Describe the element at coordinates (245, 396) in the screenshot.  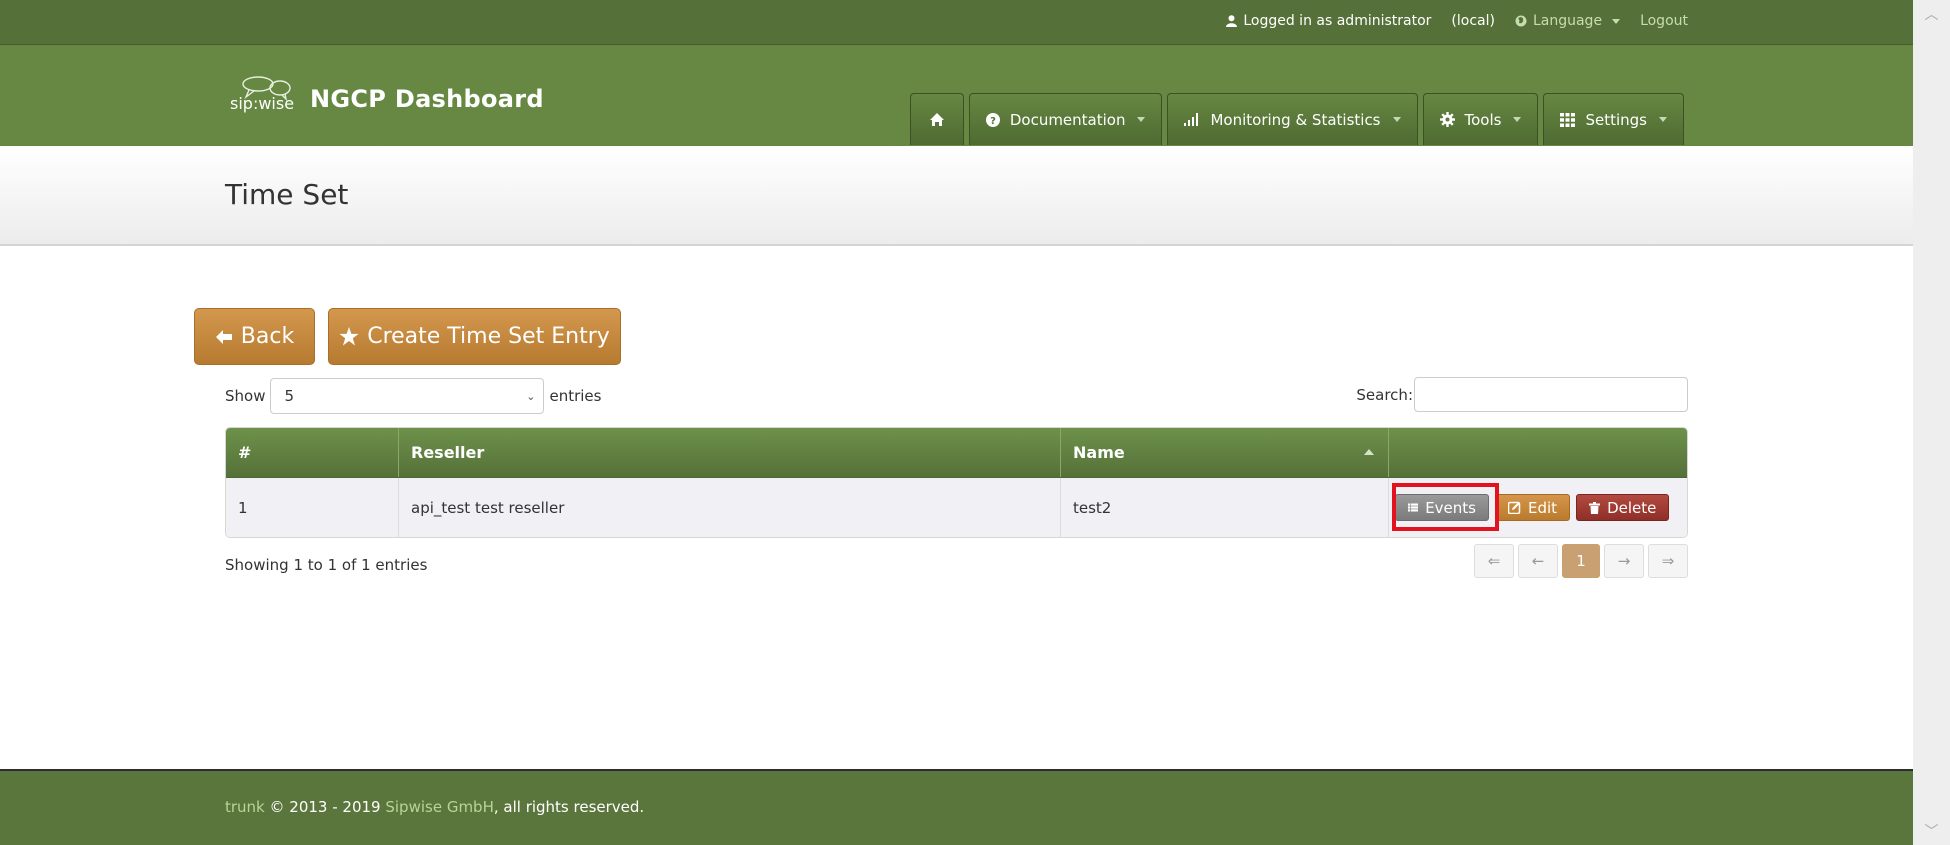
I see `show-label: Show` at that location.